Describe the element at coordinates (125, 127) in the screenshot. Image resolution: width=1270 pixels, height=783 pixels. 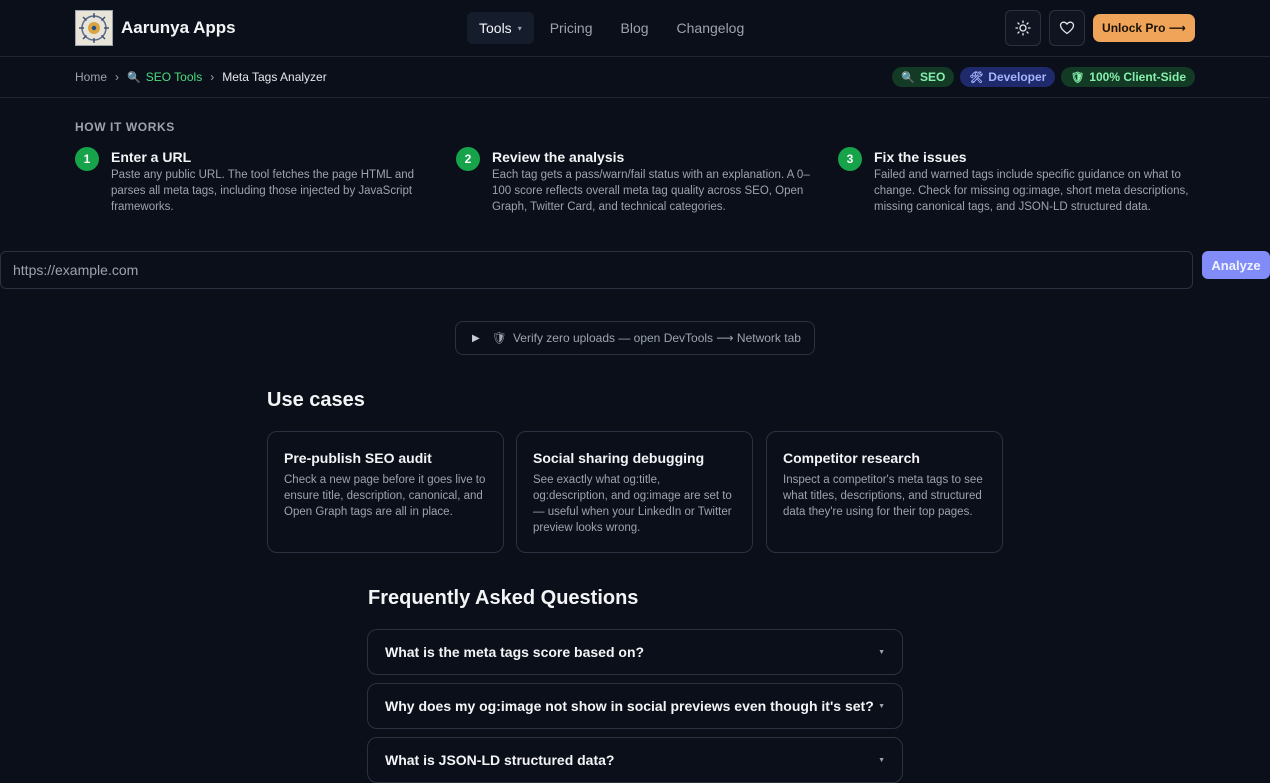
I see `how-it-works-heading: HOW IT WORKS` at that location.